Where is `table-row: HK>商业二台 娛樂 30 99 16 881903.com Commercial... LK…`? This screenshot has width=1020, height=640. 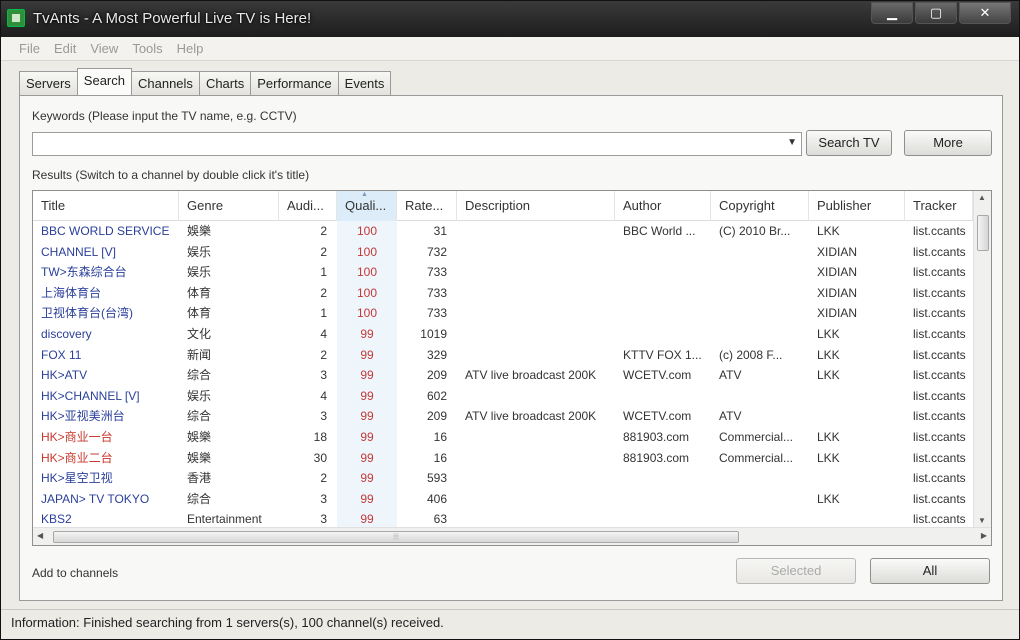
table-row: HK>商业二台 娛樂 30 99 16 881903.com Commercial... LK… is located at coordinates (503, 458).